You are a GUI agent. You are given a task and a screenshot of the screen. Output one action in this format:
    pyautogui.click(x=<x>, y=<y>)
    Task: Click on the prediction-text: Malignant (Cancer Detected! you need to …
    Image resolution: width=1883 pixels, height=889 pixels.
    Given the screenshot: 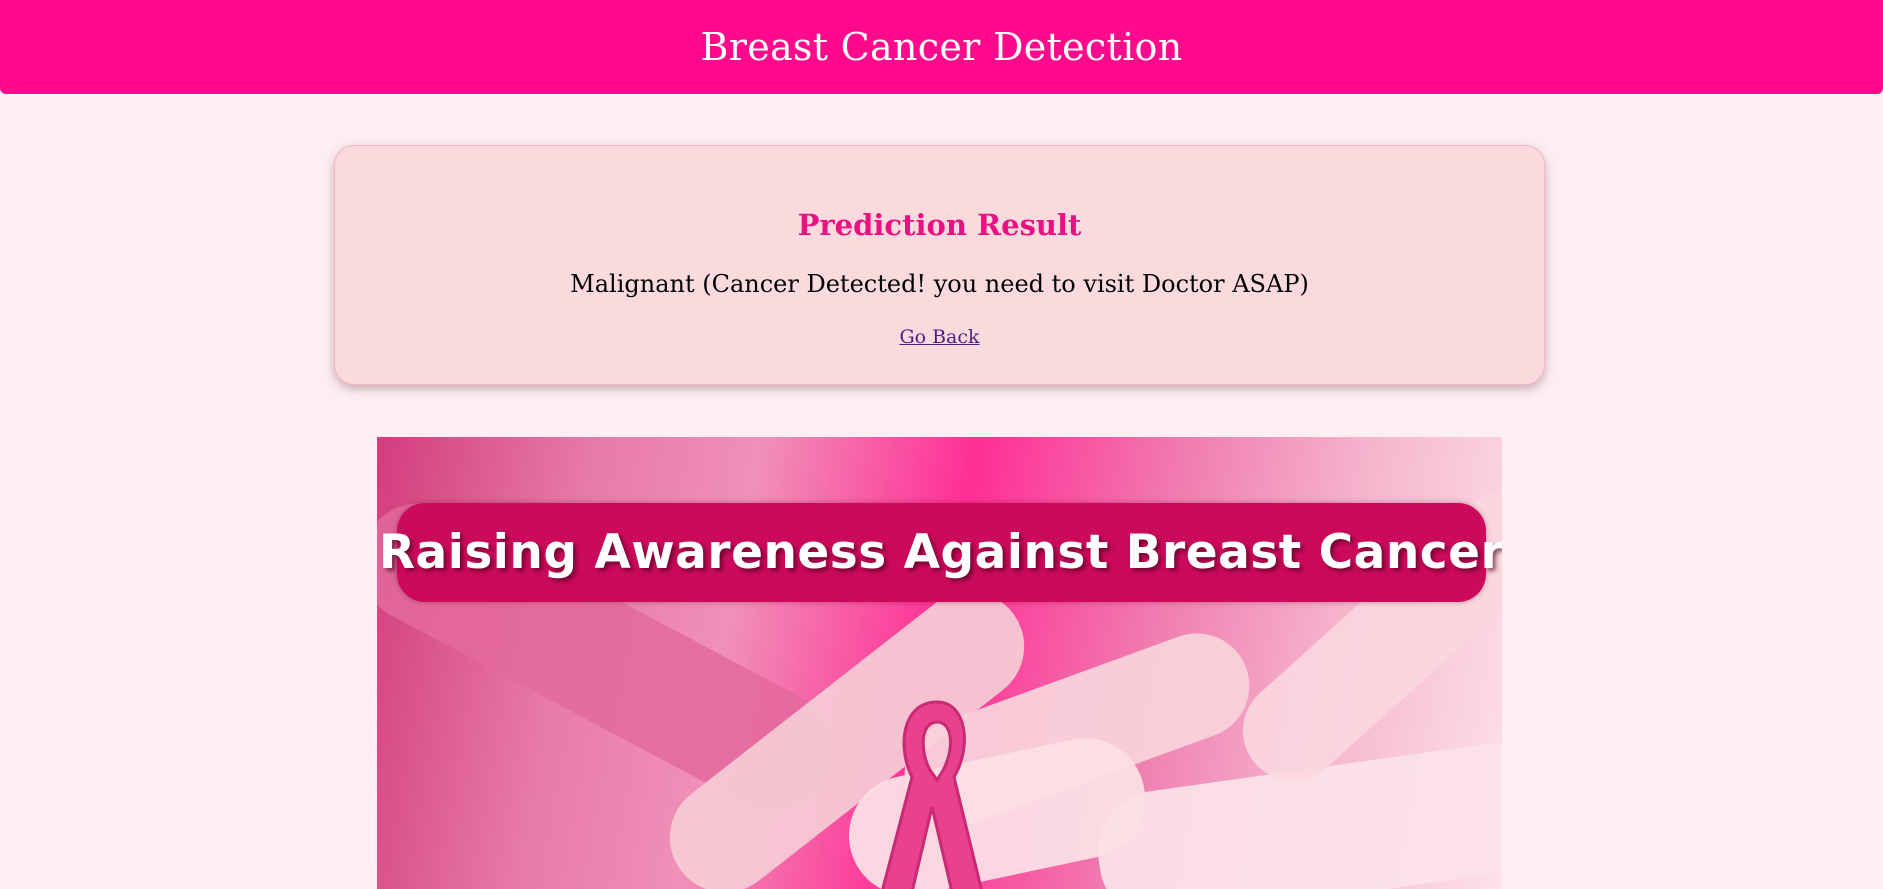 What is the action you would take?
    pyautogui.click(x=939, y=284)
    